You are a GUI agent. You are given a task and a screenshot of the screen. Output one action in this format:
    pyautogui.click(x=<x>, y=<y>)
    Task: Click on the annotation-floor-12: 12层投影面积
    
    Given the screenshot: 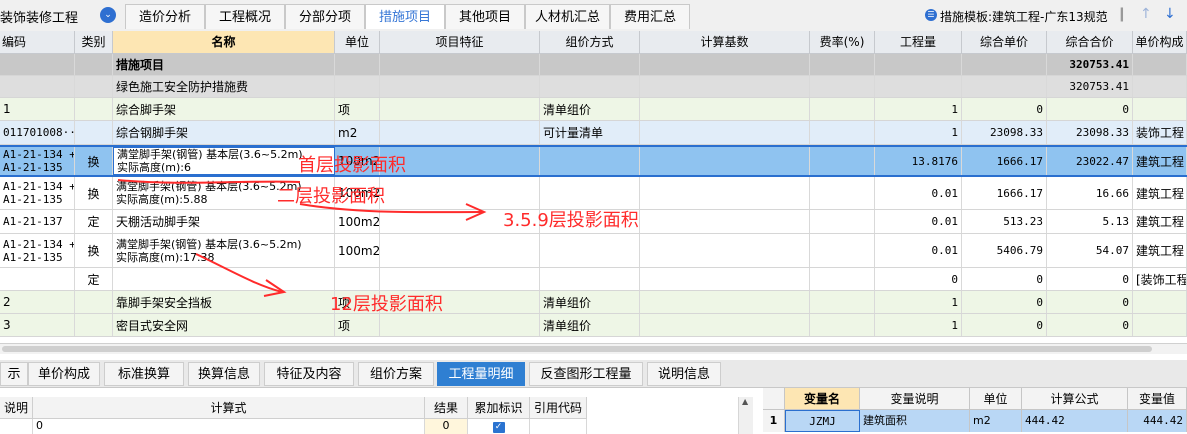 What is the action you would take?
    pyautogui.click(x=386, y=304)
    